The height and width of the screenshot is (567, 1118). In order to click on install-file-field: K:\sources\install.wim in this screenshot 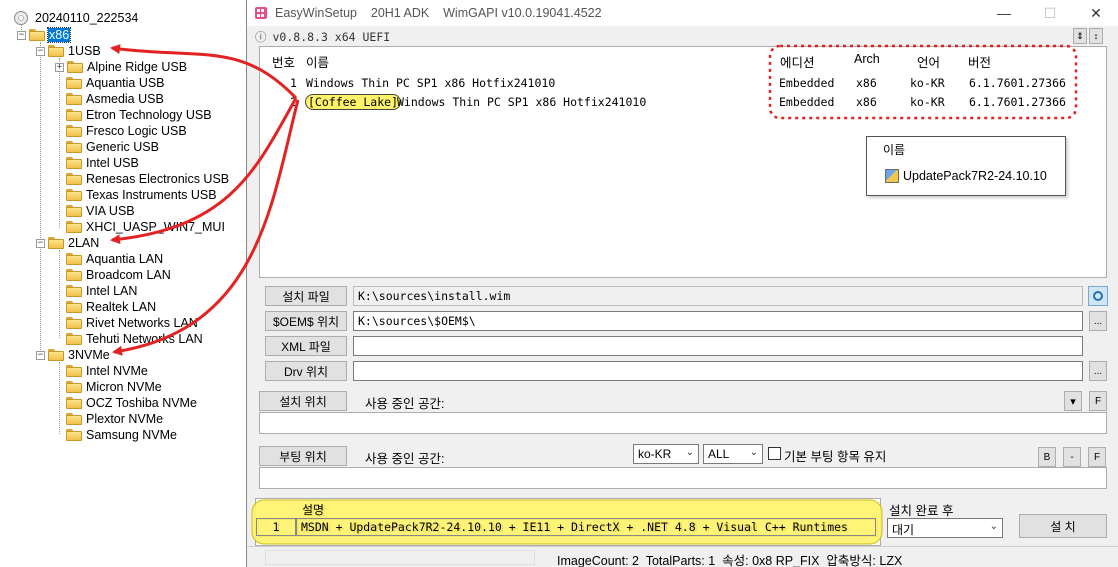, I will do `click(718, 296)`.